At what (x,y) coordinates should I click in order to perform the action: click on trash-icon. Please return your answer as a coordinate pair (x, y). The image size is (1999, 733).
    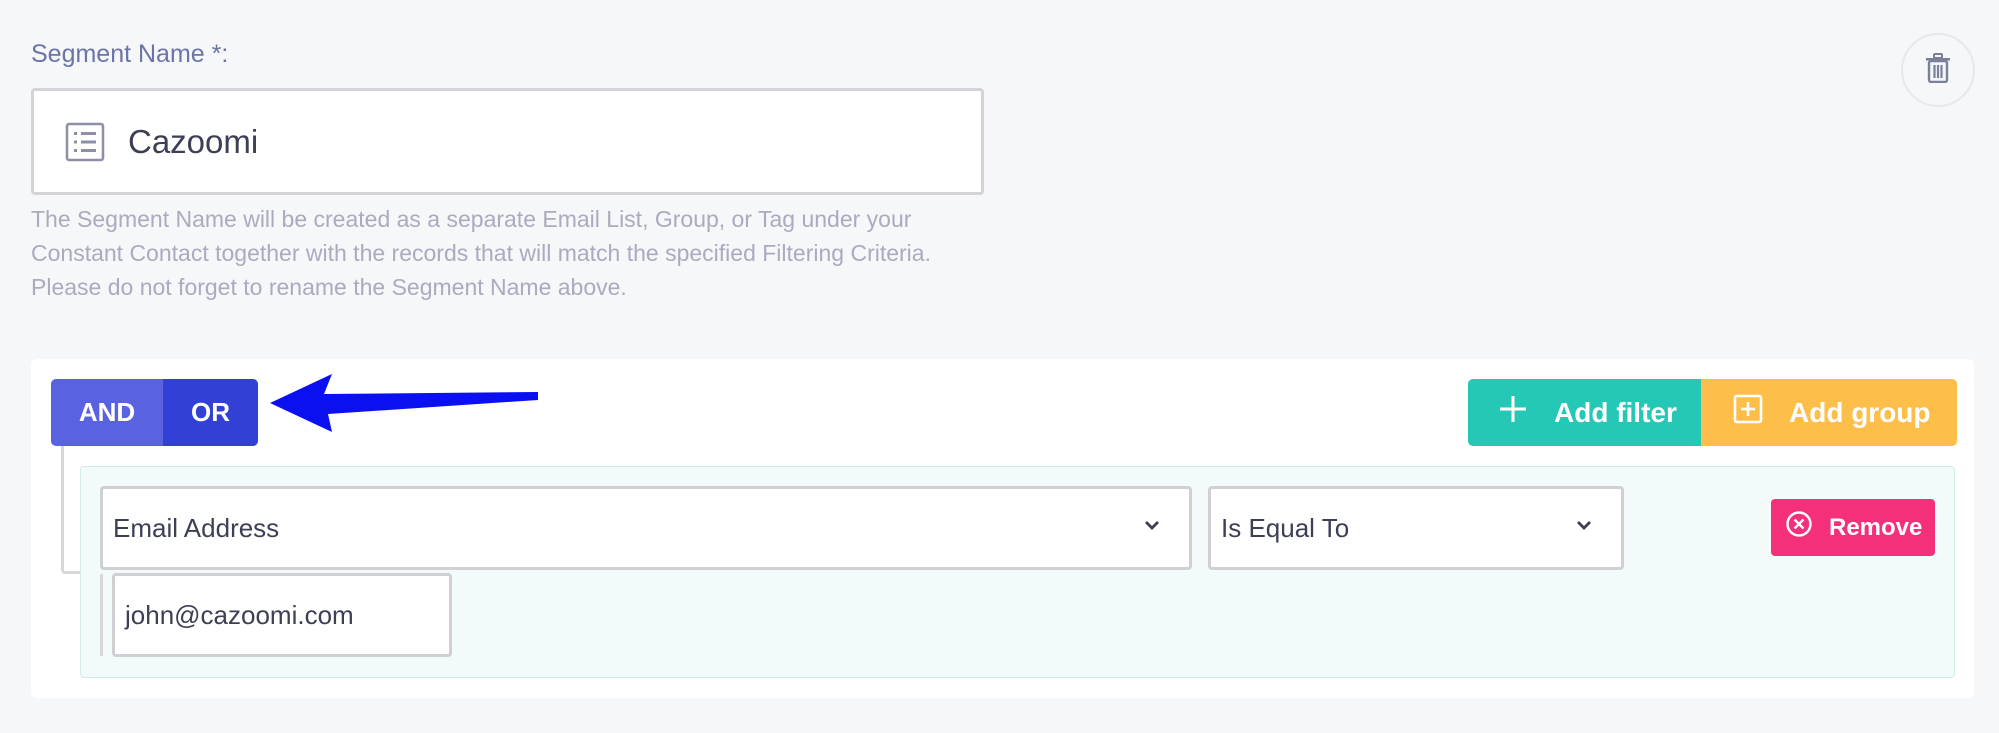
    Looking at the image, I should click on (1938, 70).